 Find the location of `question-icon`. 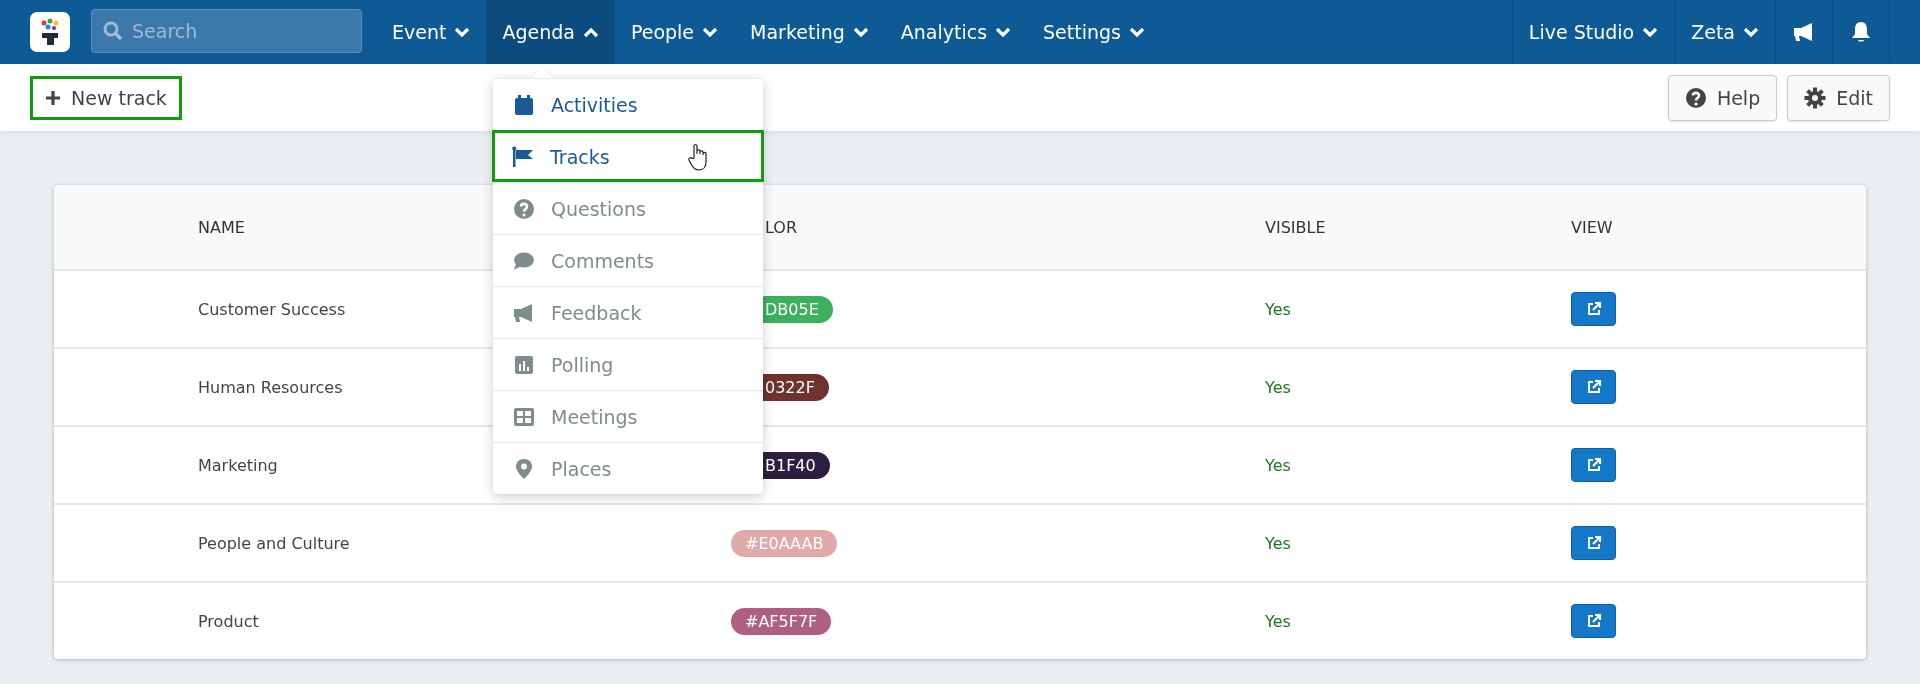

question-icon is located at coordinates (524, 208).